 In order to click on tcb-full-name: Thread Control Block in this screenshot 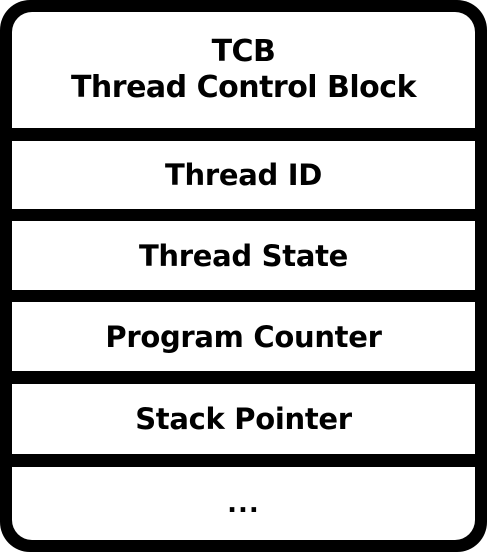, I will do `click(243, 87)`.